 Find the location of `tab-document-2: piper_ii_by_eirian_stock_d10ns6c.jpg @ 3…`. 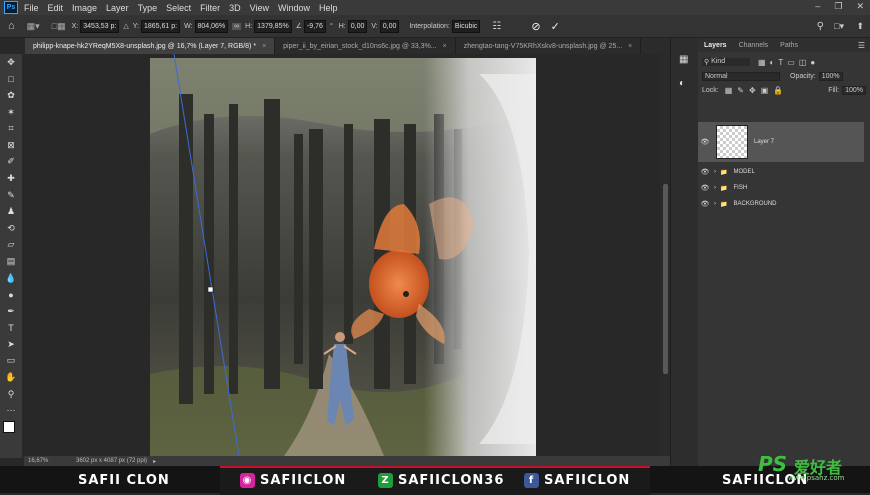

tab-document-2: piper_ii_by_eirian_stock_d10ns6c.jpg @ 3… is located at coordinates (365, 46).